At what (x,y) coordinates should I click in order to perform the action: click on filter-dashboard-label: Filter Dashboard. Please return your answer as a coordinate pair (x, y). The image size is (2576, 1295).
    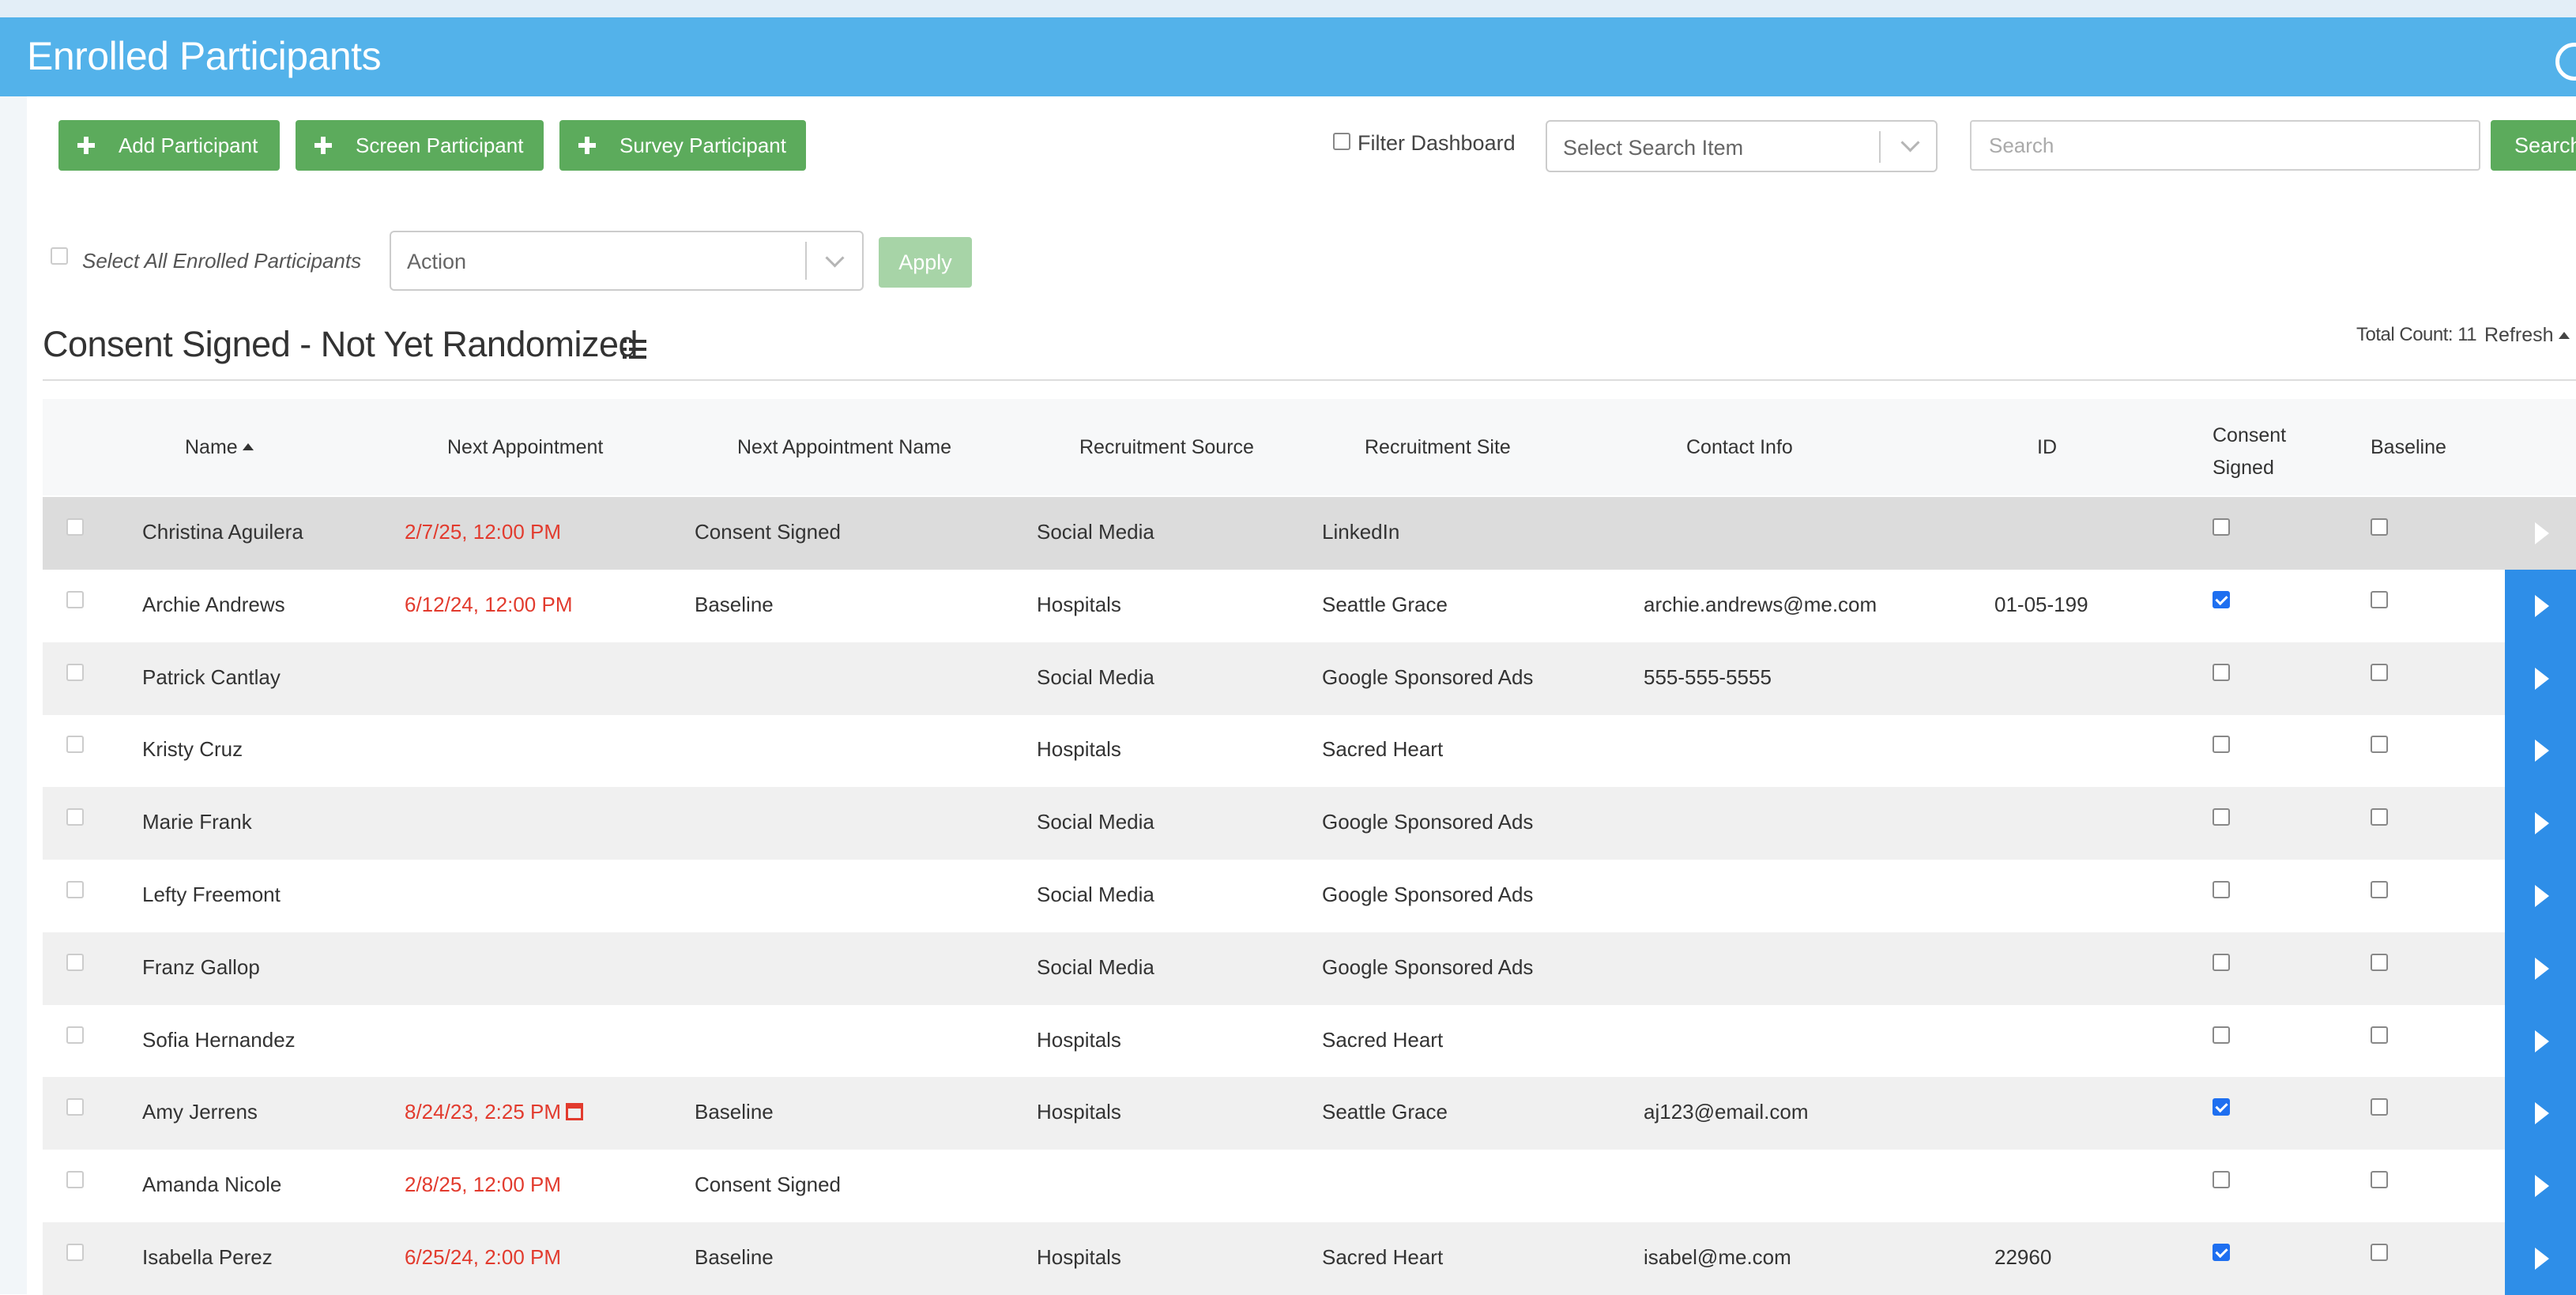
    Looking at the image, I should click on (1437, 143).